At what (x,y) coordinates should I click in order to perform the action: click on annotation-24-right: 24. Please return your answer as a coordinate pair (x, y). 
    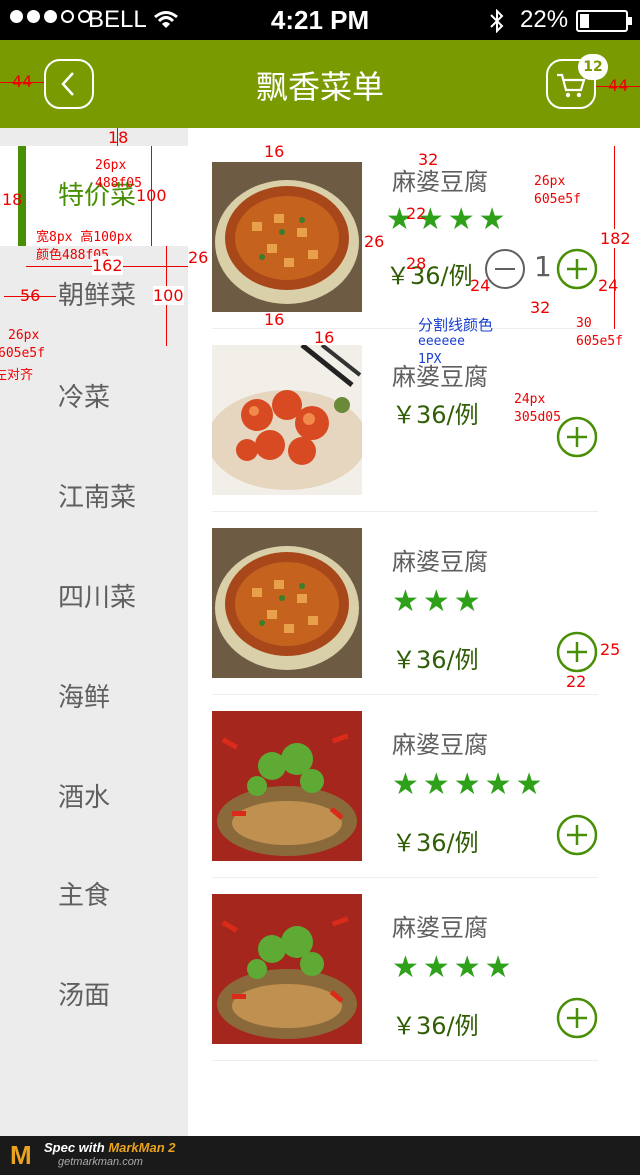
    Looking at the image, I should click on (608, 285).